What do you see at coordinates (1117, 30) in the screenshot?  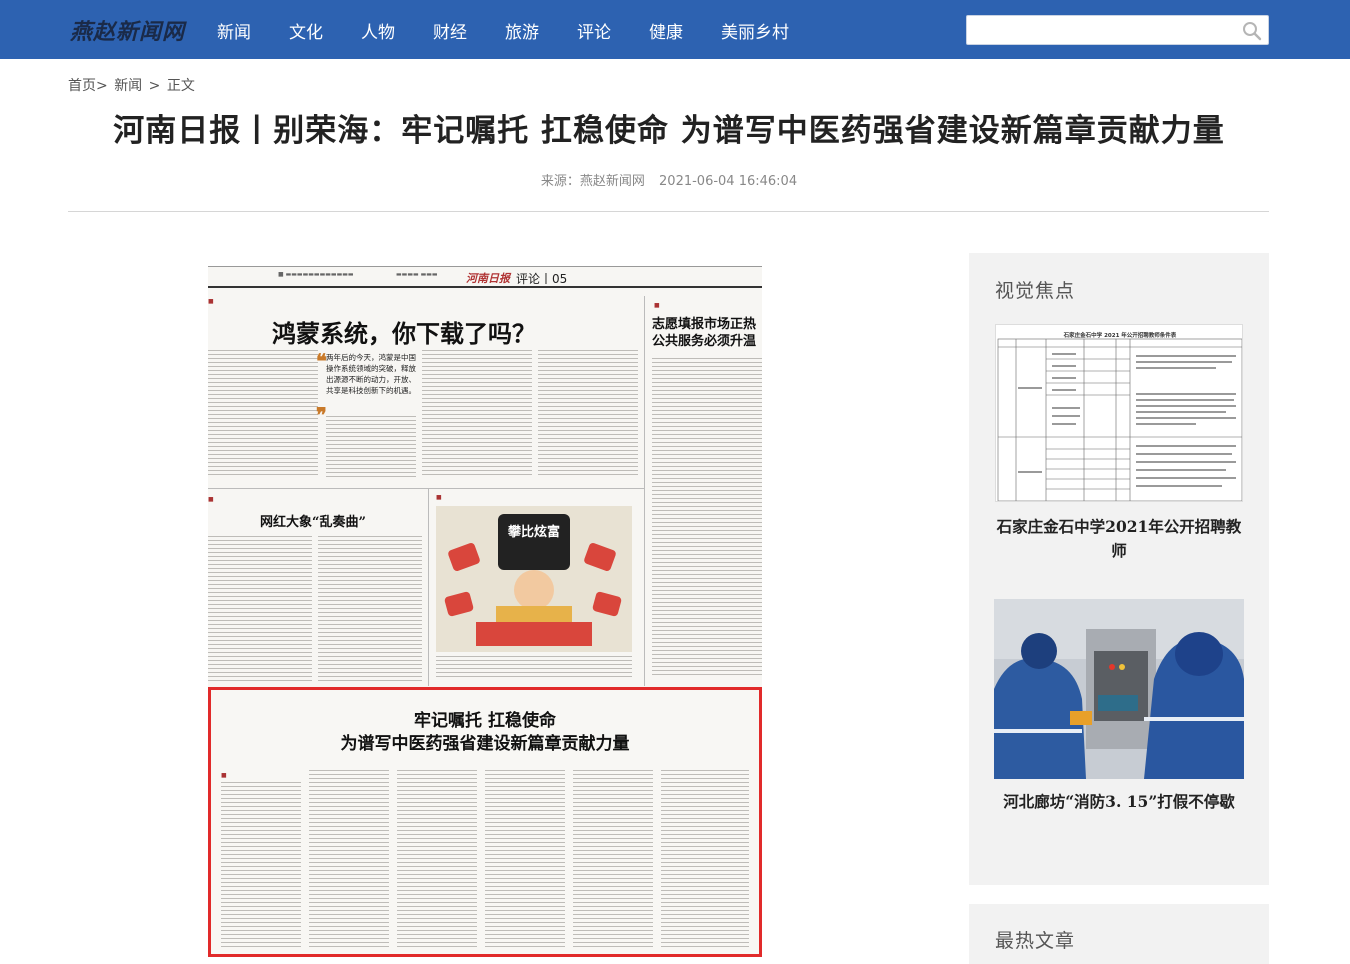 I see `search-input` at bounding box center [1117, 30].